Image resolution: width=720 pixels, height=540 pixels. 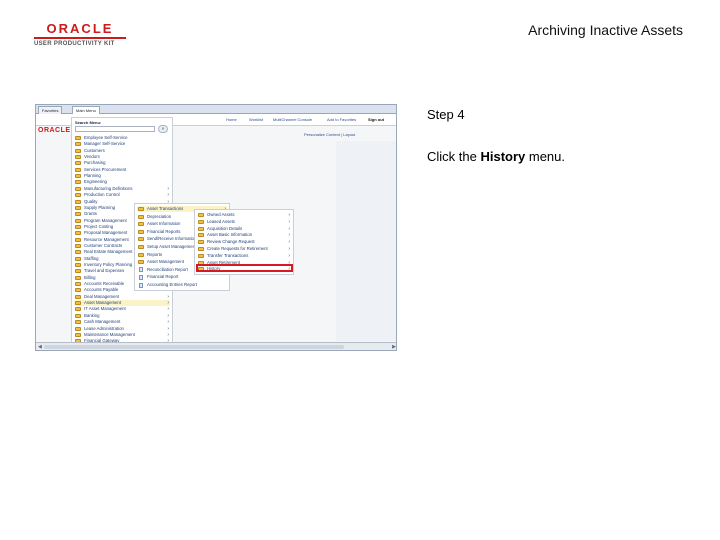 I want to click on menu-item-lease-administration: Lease Administration ›, so click(x=122, y=329).